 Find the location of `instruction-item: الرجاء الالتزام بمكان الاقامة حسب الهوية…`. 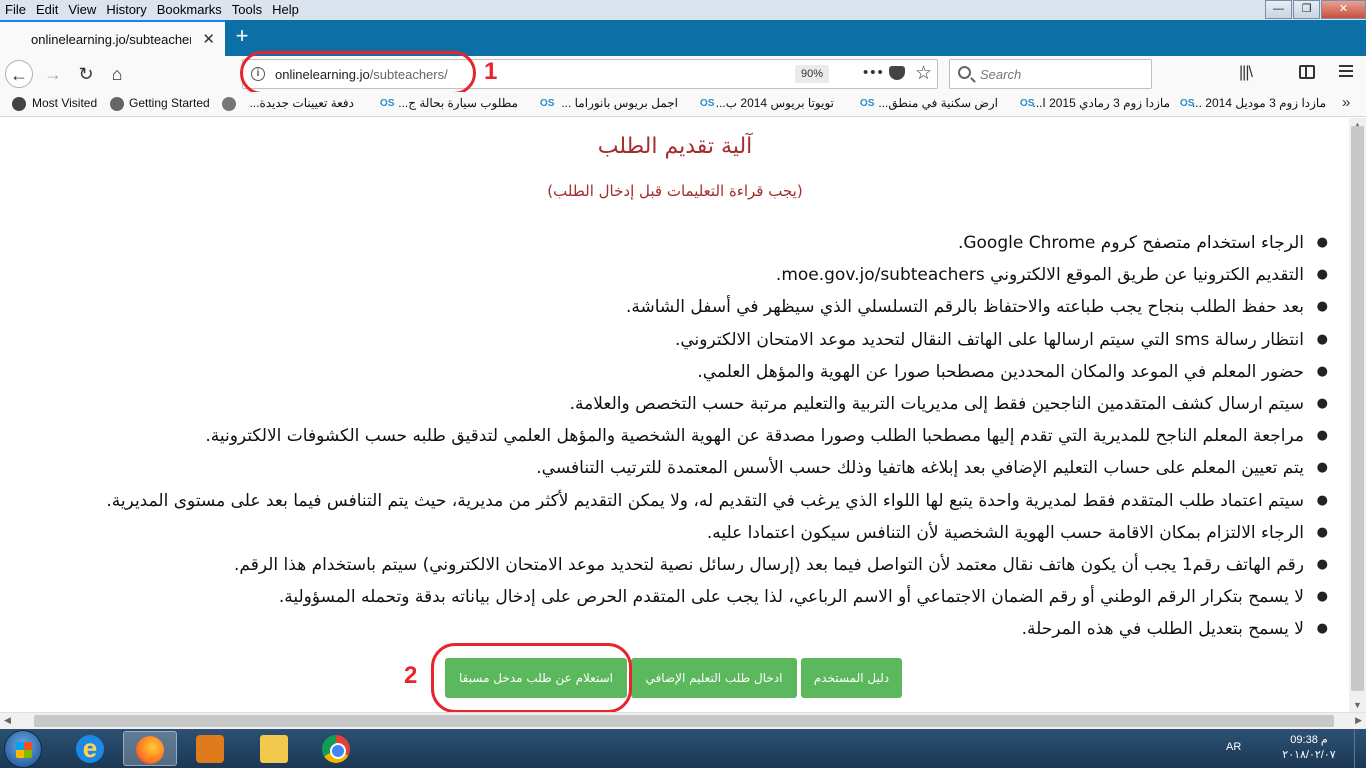

instruction-item: الرجاء الالتزام بمكان الاقامة حسب الهوية… is located at coordinates (713, 533).